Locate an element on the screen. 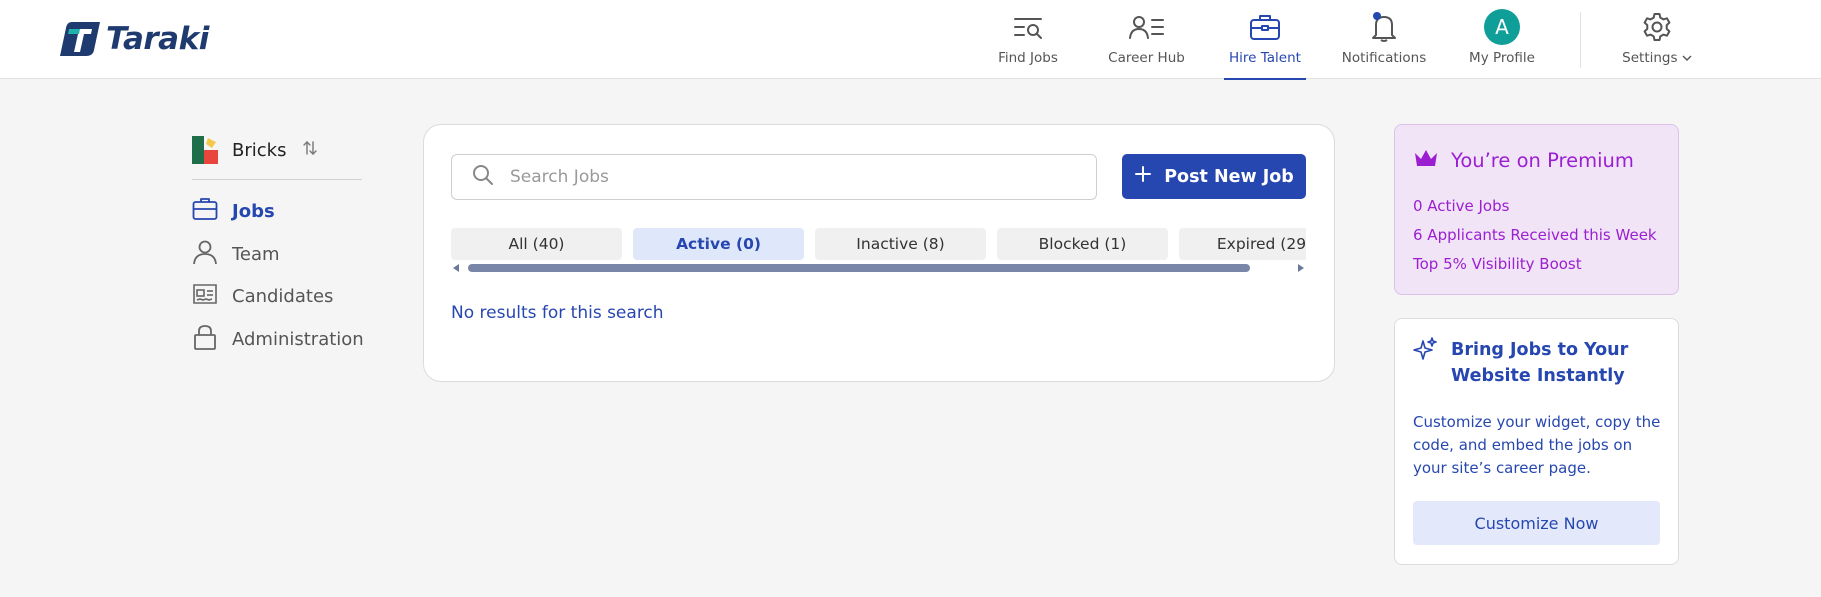 The height and width of the screenshot is (597, 1821). gear-icon is located at coordinates (1657, 27).